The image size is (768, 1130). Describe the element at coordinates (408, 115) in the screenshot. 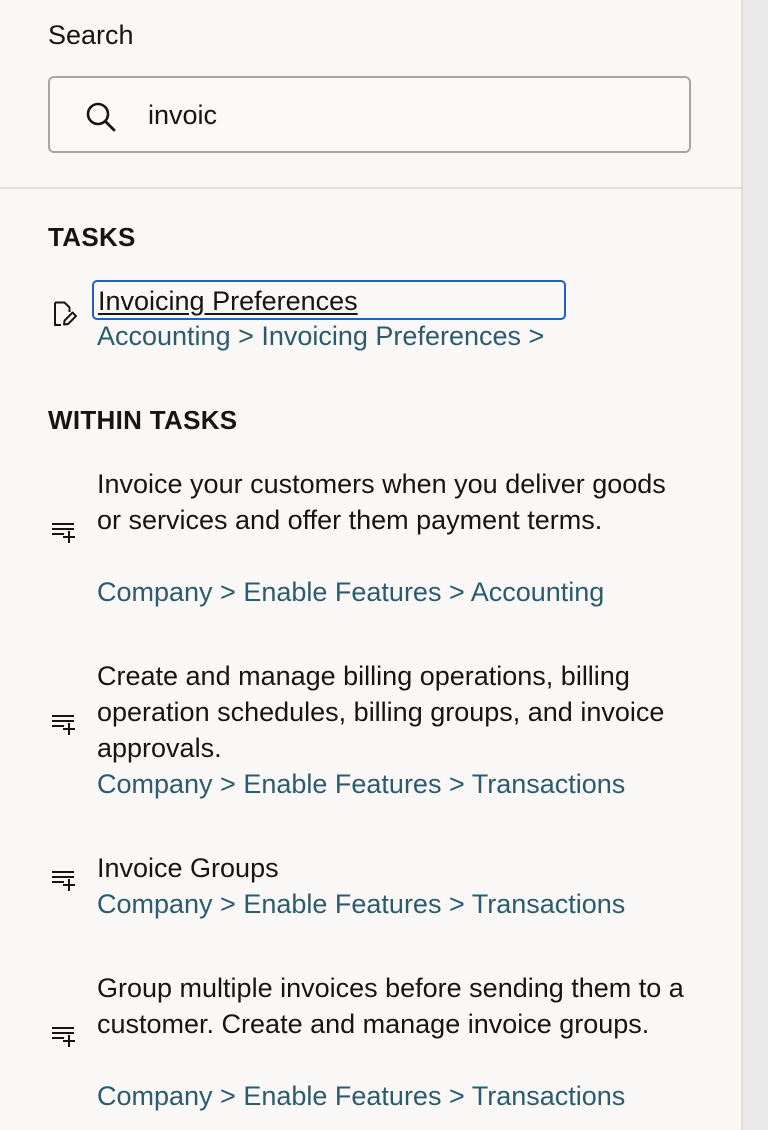

I see `search-input` at that location.